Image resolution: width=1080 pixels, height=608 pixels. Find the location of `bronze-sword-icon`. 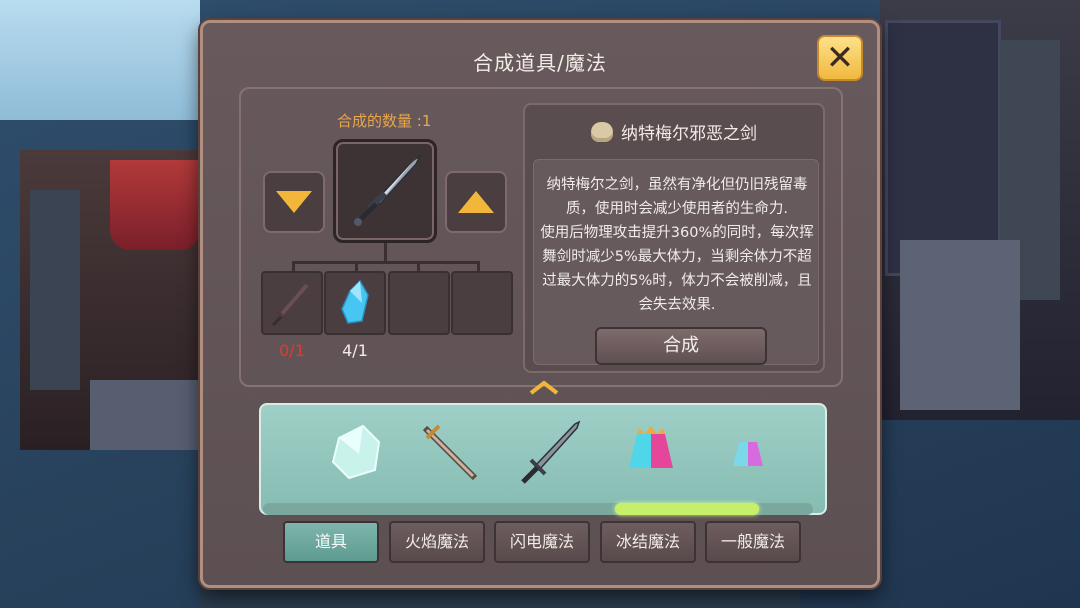

bronze-sword-icon is located at coordinates (449, 453).